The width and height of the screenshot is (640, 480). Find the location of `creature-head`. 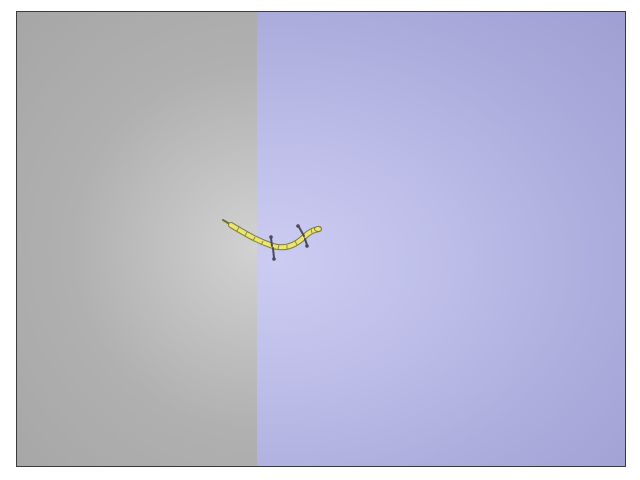

creature-head is located at coordinates (318, 229).